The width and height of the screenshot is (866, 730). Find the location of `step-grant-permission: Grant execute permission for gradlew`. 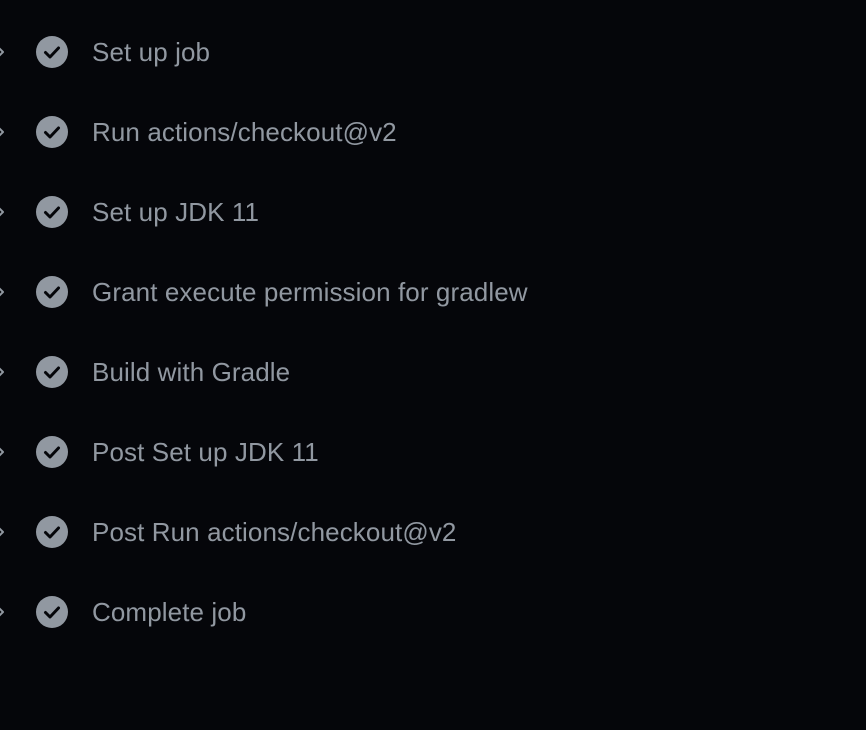

step-grant-permission: Grant execute permission for gradlew is located at coordinates (433, 292).